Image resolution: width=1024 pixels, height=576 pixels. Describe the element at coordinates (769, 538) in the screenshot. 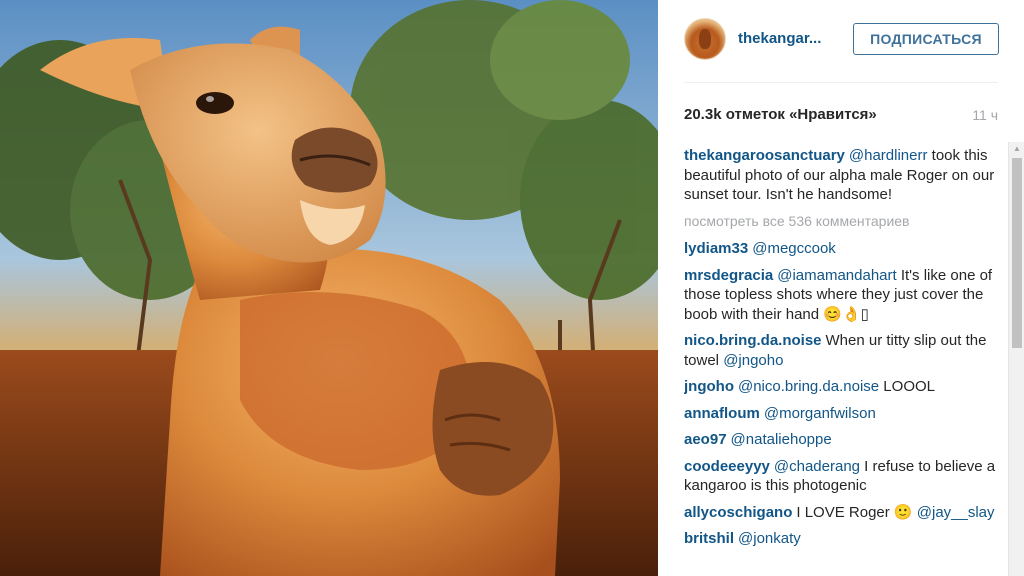

I see `comment-mention: @jonkaty` at that location.